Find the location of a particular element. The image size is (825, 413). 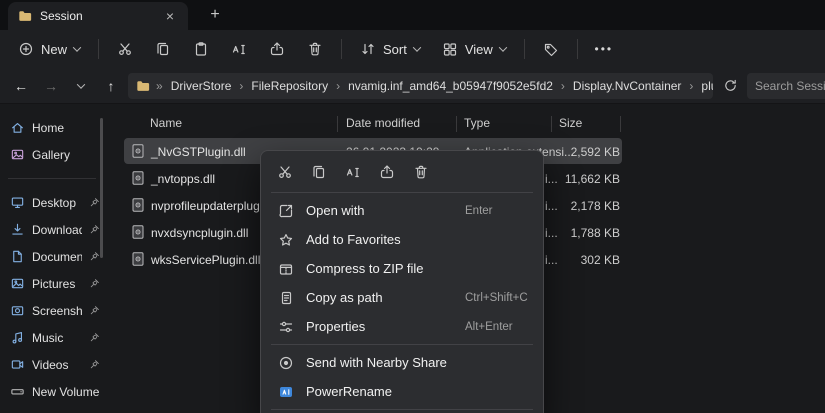

more-options-button: ••• is located at coordinates (604, 49).